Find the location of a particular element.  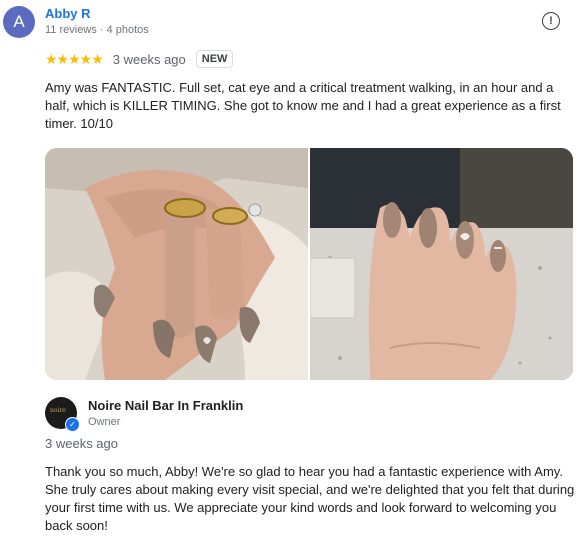

info-icon: ! is located at coordinates (551, 21).